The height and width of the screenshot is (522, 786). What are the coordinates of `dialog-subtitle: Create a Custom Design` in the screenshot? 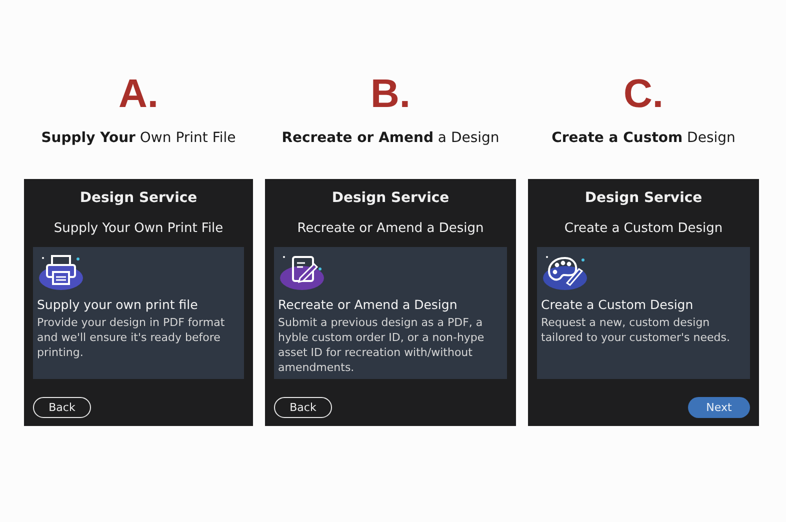 It's located at (643, 228).